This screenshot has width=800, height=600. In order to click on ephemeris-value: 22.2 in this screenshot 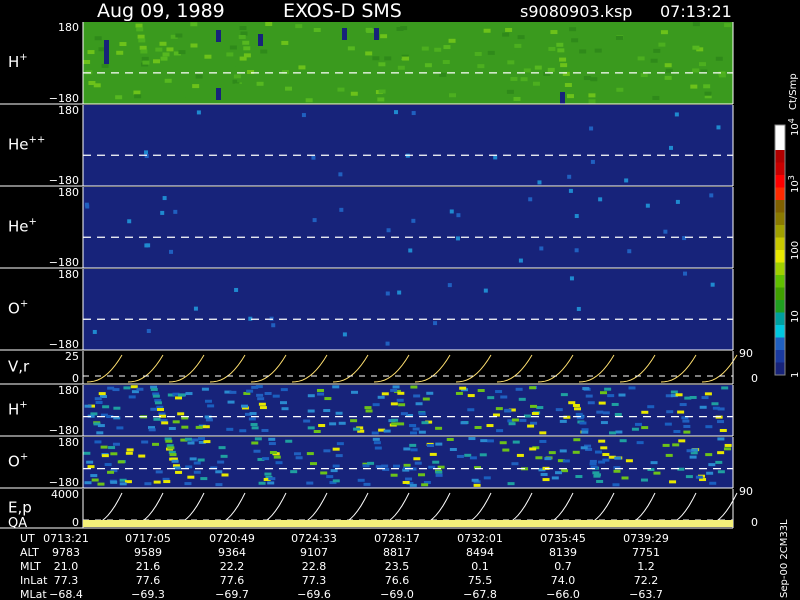, I will do `click(232, 566)`.